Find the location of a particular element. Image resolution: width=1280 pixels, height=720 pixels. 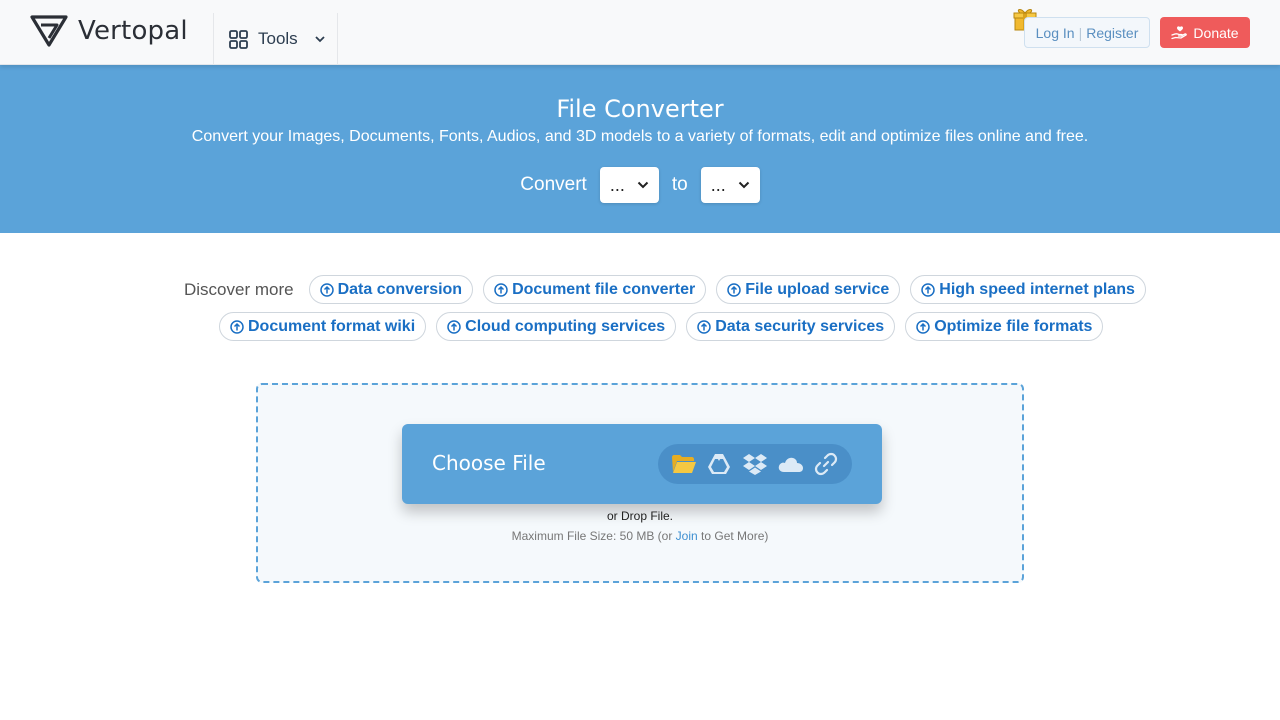

page-title: File Converter is located at coordinates (640, 109).